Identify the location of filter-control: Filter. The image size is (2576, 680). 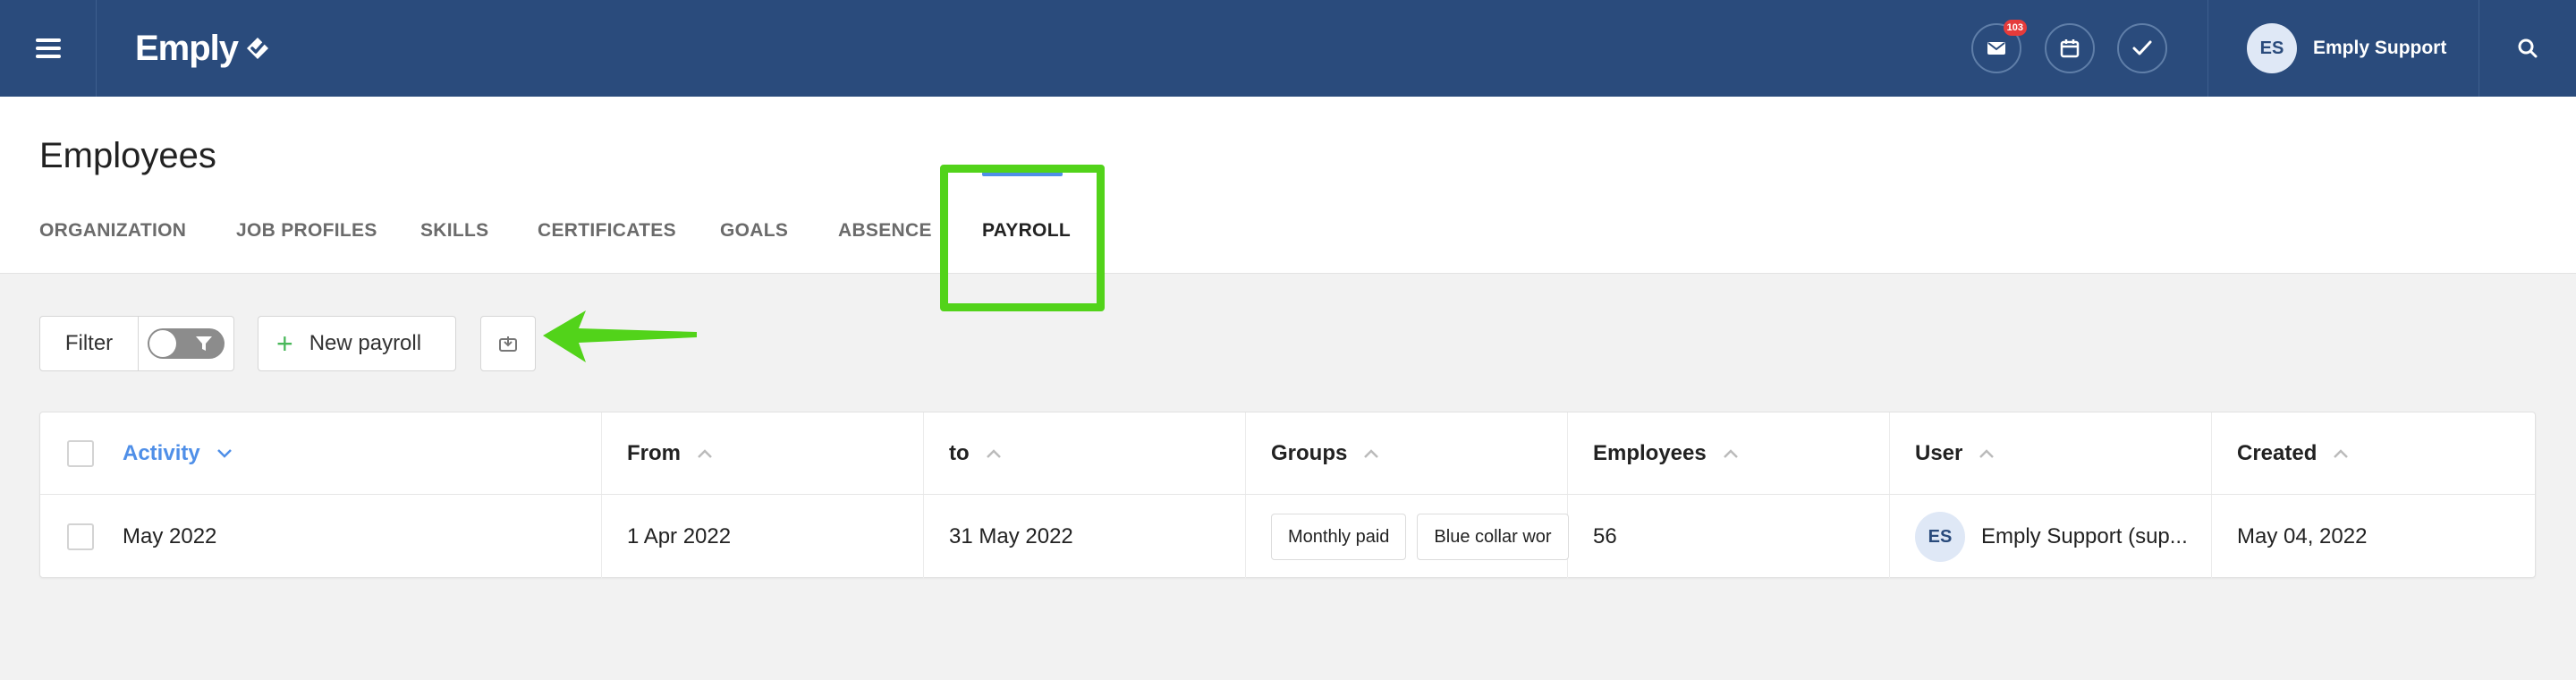
(136, 343).